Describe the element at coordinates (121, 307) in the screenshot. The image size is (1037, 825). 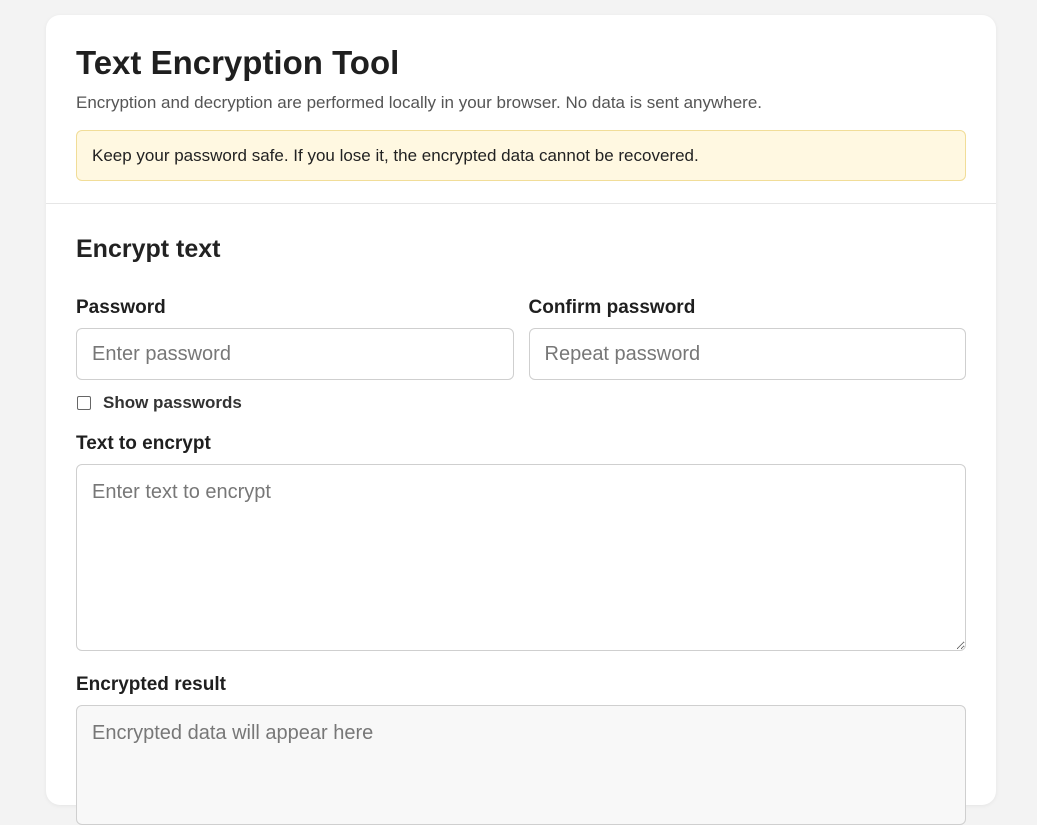
I see `password-label: Password` at that location.